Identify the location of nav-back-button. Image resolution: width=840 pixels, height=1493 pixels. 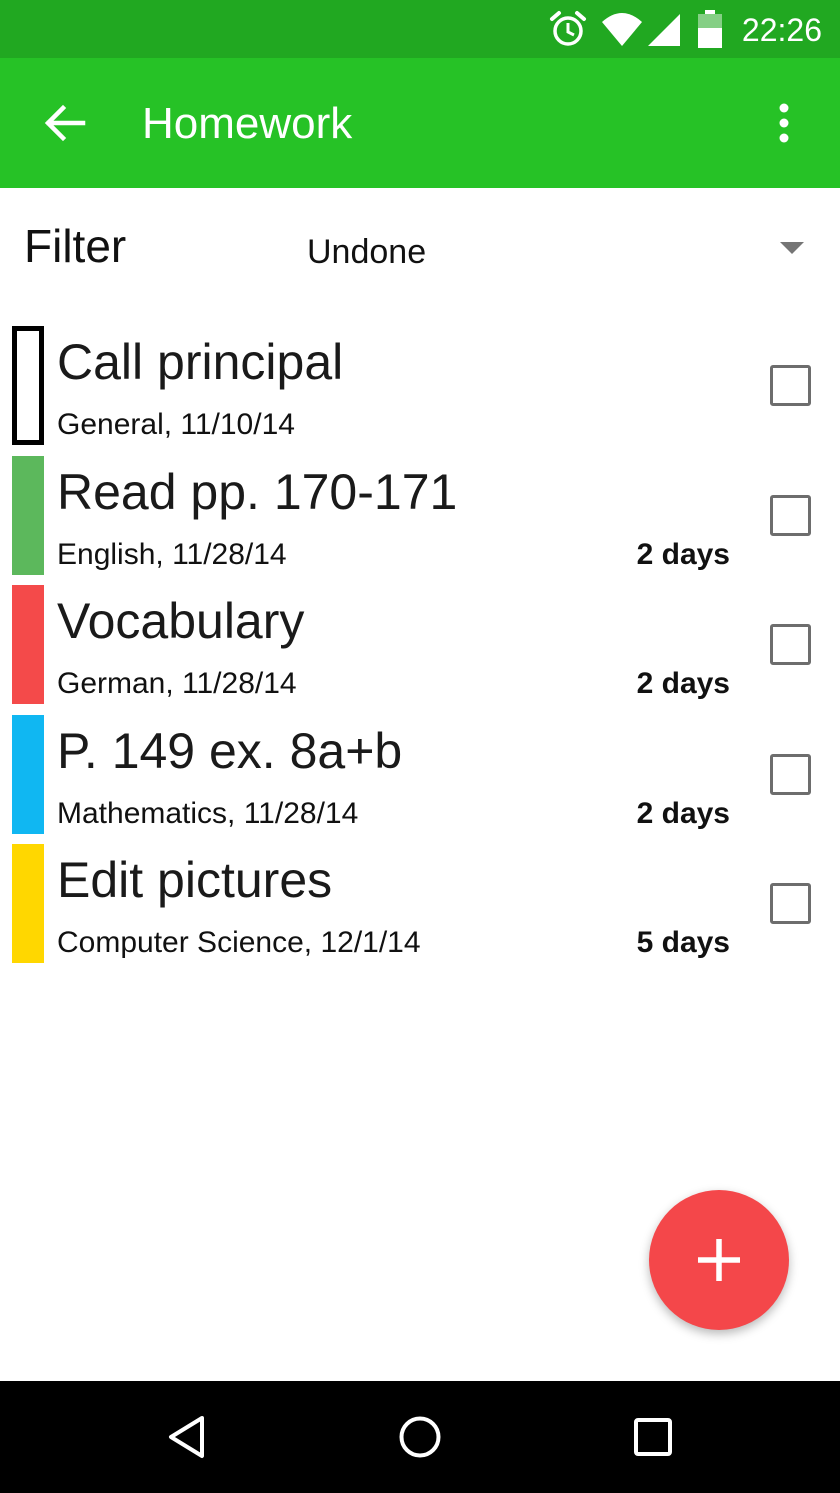
(186, 1437).